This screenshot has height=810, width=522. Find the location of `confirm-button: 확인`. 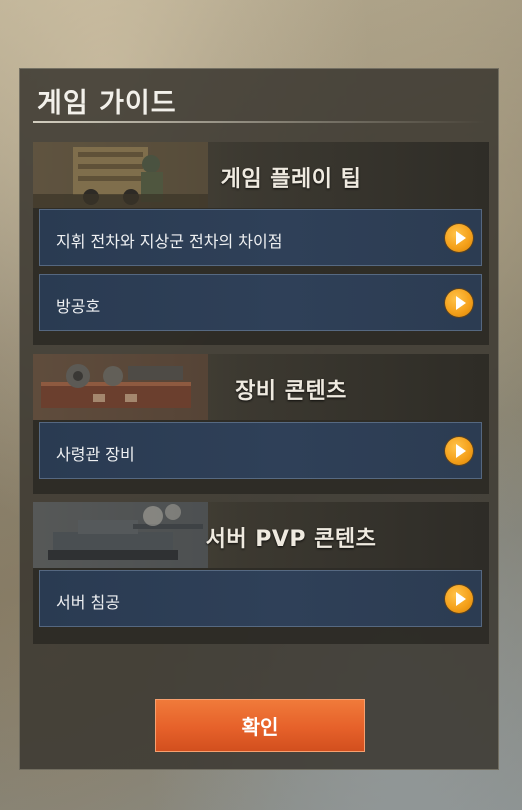

confirm-button: 확인 is located at coordinates (260, 725).